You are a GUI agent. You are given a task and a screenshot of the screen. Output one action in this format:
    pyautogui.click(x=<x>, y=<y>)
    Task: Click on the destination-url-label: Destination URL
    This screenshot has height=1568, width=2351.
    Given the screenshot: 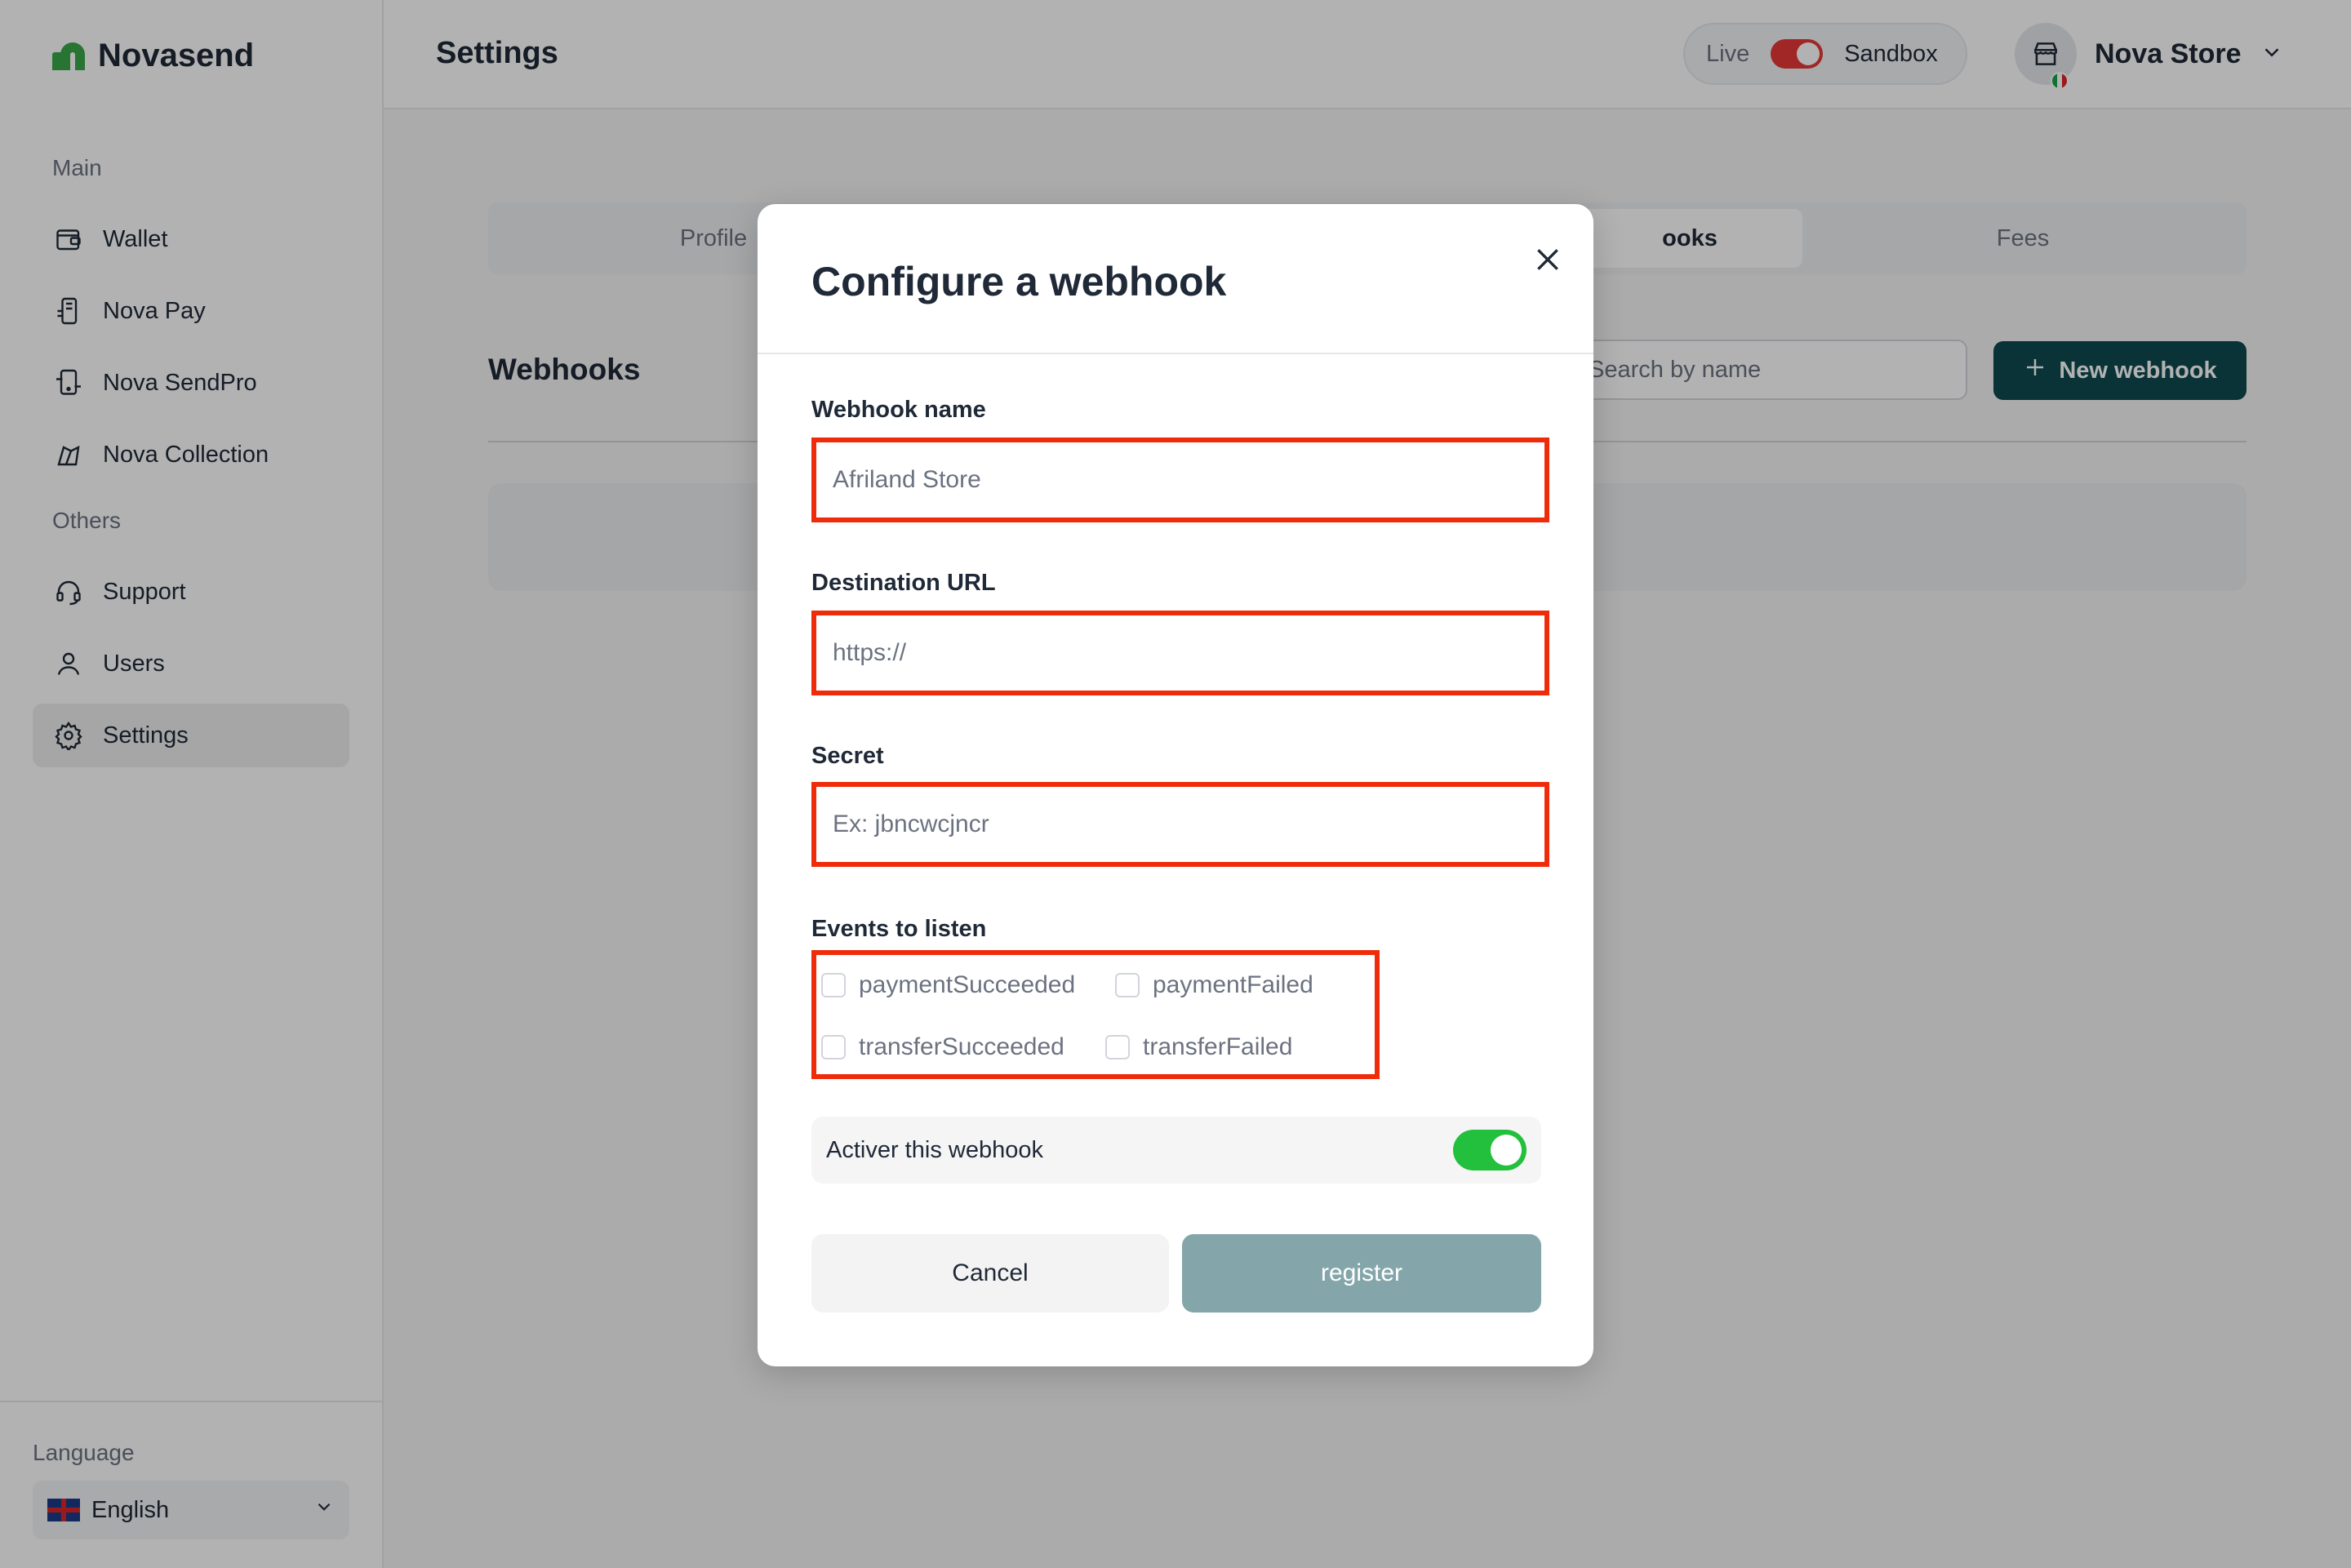 What is the action you would take?
    pyautogui.click(x=903, y=583)
    